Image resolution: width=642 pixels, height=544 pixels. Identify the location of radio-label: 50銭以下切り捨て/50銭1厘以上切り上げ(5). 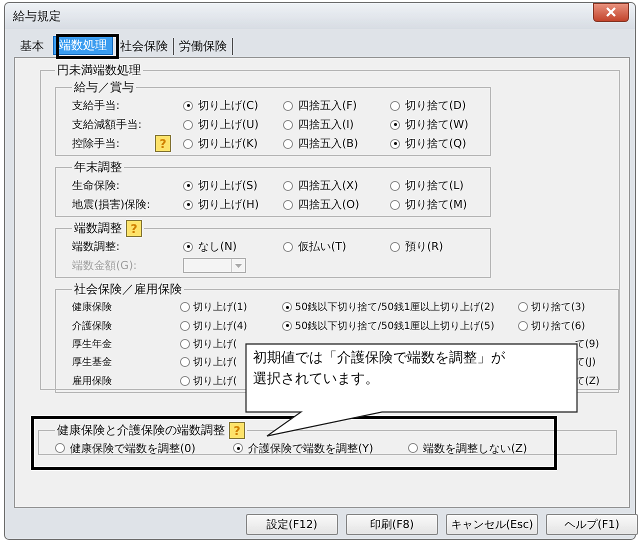
(394, 325).